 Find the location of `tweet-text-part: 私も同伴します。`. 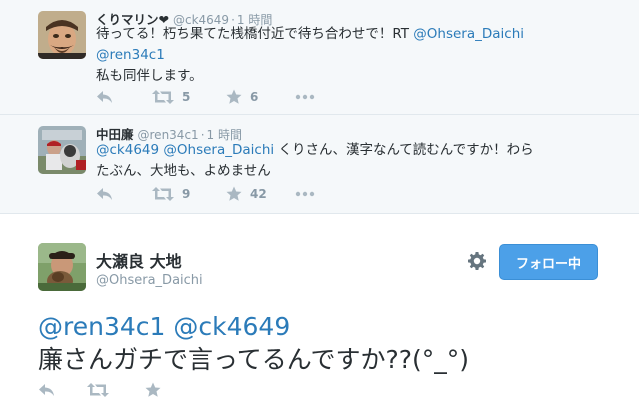

tweet-text-part: 私も同伴します。 is located at coordinates (149, 76).